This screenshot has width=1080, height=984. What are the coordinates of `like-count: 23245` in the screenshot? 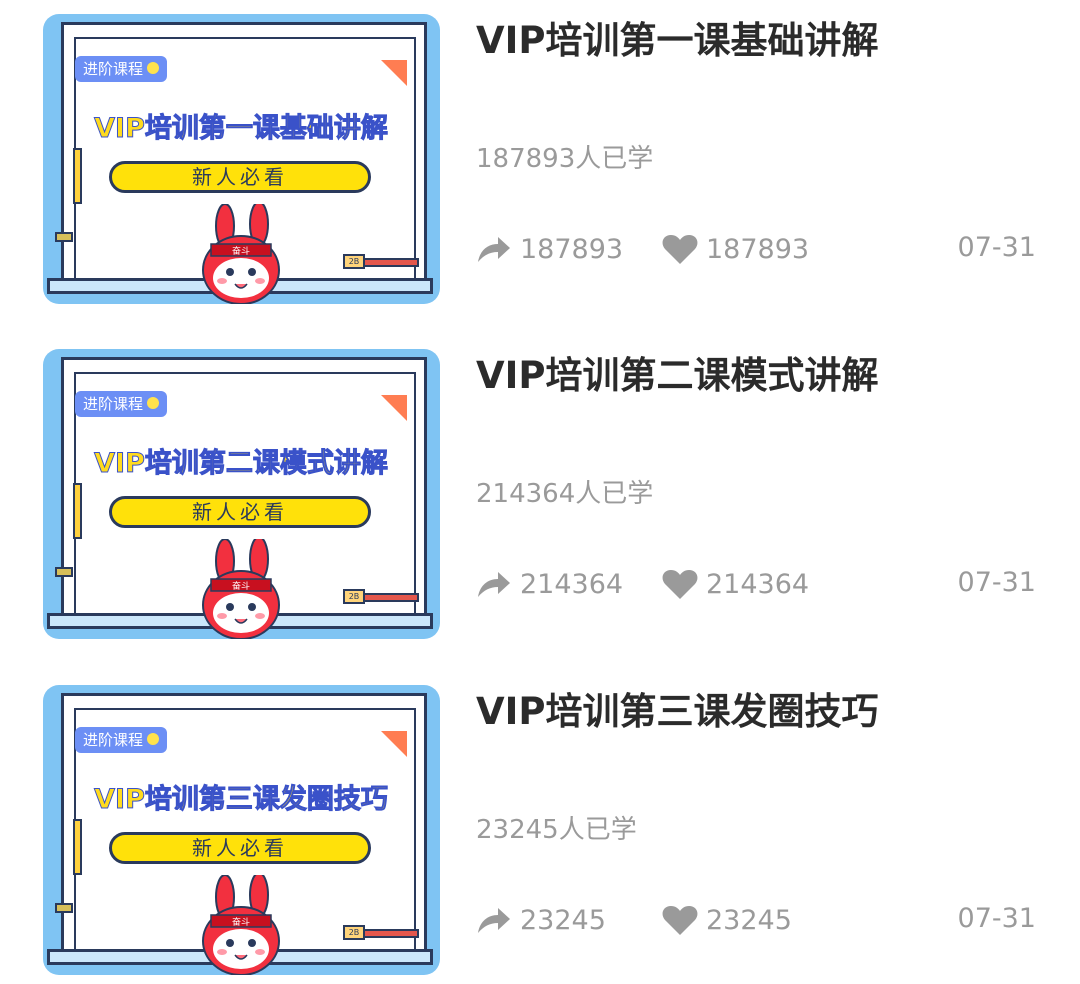 It's located at (749, 920).